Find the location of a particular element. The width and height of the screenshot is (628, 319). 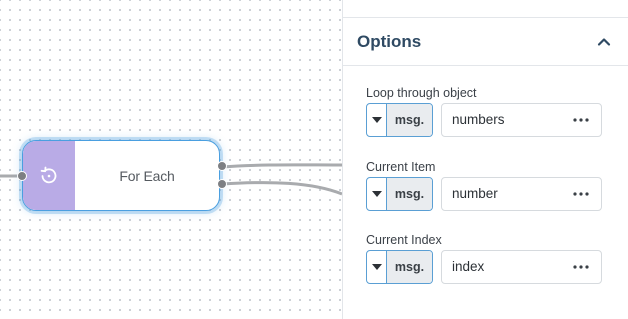

field-current-index: Current Index msg. index is located at coordinates (486, 258).